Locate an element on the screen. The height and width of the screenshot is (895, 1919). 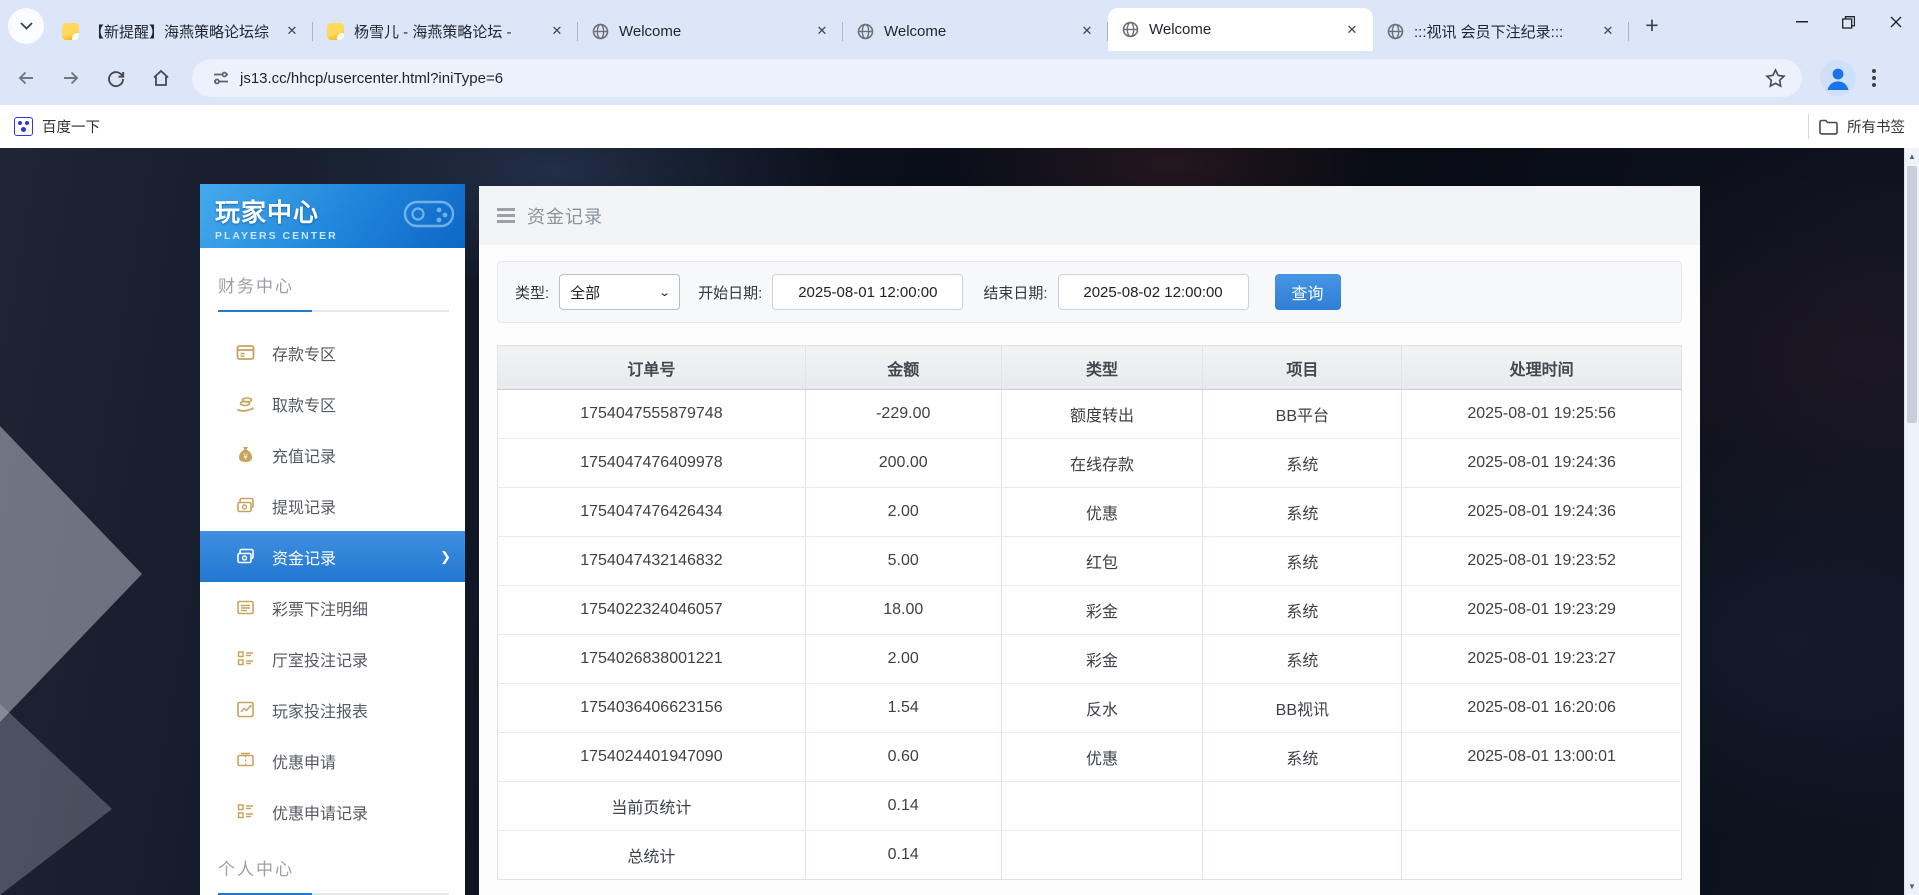
cell-type: 优惠 is located at coordinates (1102, 512).